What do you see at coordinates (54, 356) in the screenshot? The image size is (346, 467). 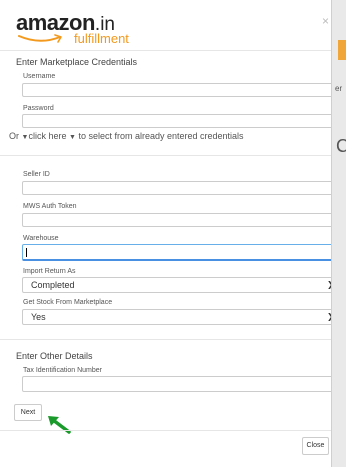 I see `other-details-title: Enter Other Details` at bounding box center [54, 356].